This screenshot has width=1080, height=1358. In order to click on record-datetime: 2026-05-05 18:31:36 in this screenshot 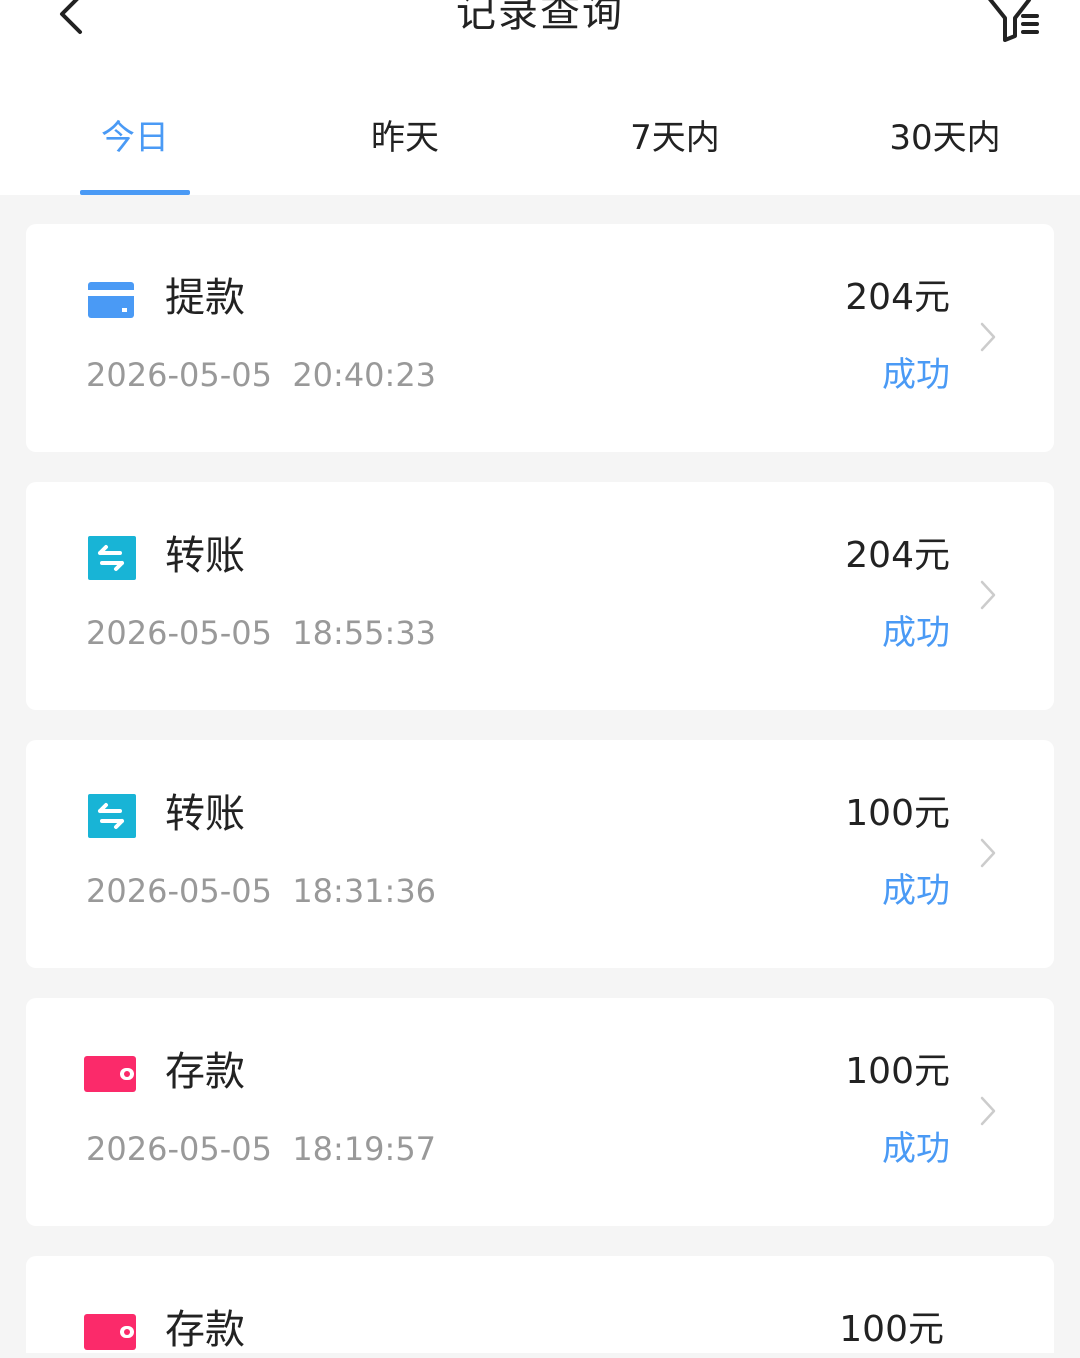, I will do `click(261, 891)`.